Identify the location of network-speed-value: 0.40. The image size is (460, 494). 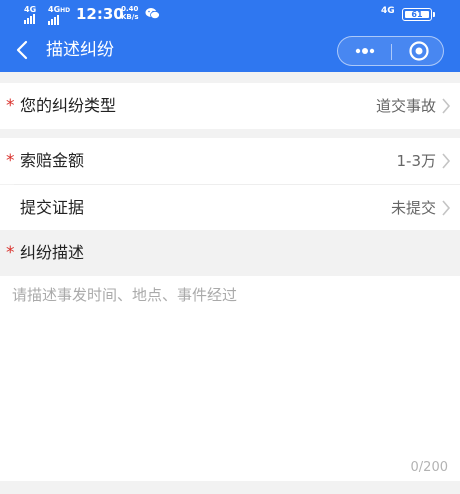
(130, 9).